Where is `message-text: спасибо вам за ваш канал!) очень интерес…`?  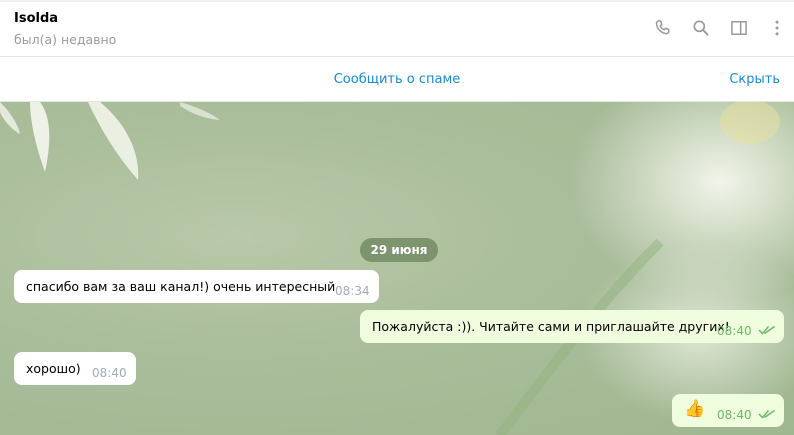
message-text: спасибо вам за ваш канал!) очень интерес… is located at coordinates (181, 286).